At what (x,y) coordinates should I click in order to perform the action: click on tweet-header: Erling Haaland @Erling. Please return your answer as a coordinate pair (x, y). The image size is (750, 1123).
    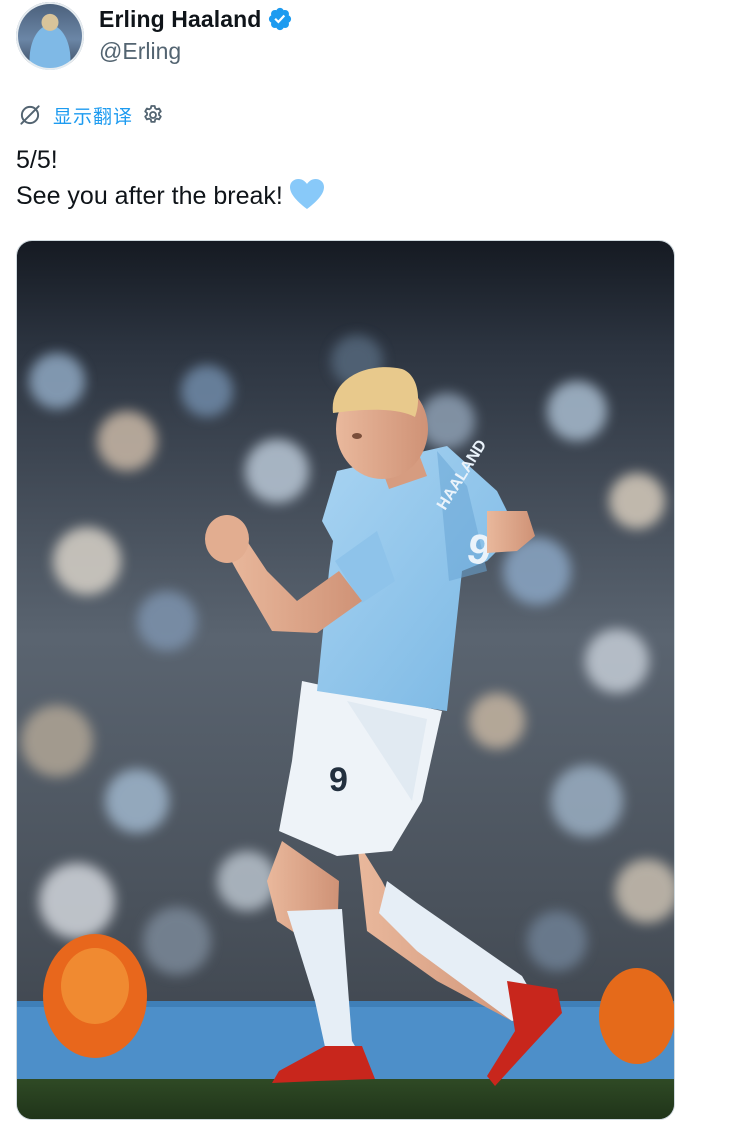
    Looking at the image, I should click on (154, 36).